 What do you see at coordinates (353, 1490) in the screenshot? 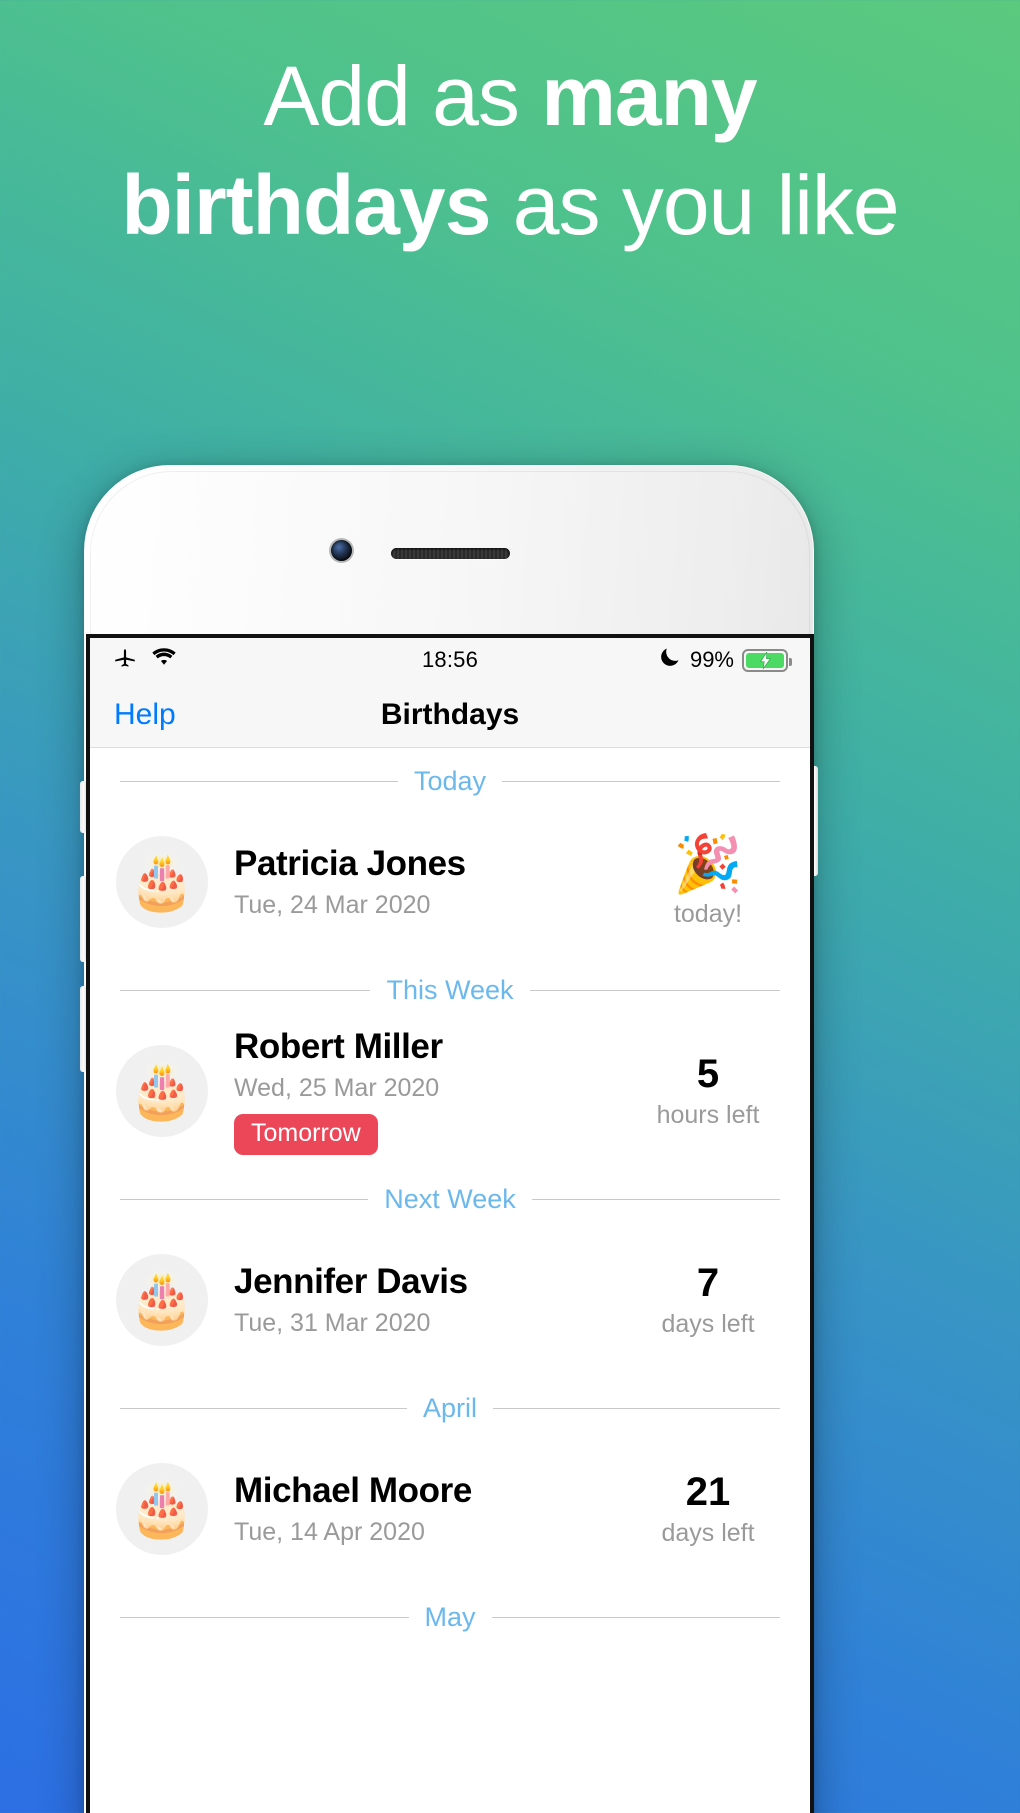
I see `person-name: Michael Moore` at bounding box center [353, 1490].